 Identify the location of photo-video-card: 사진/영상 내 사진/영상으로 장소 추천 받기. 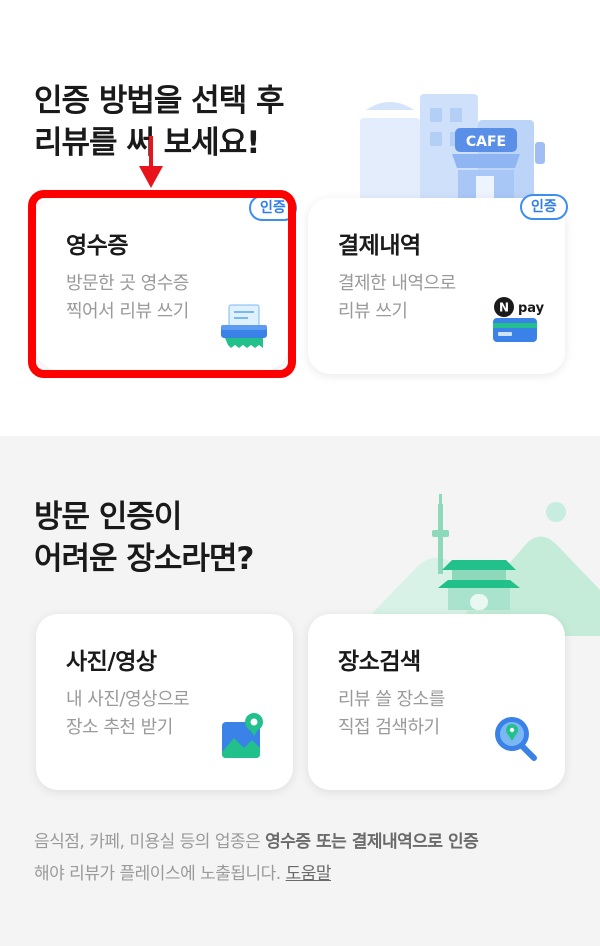
(164, 702).